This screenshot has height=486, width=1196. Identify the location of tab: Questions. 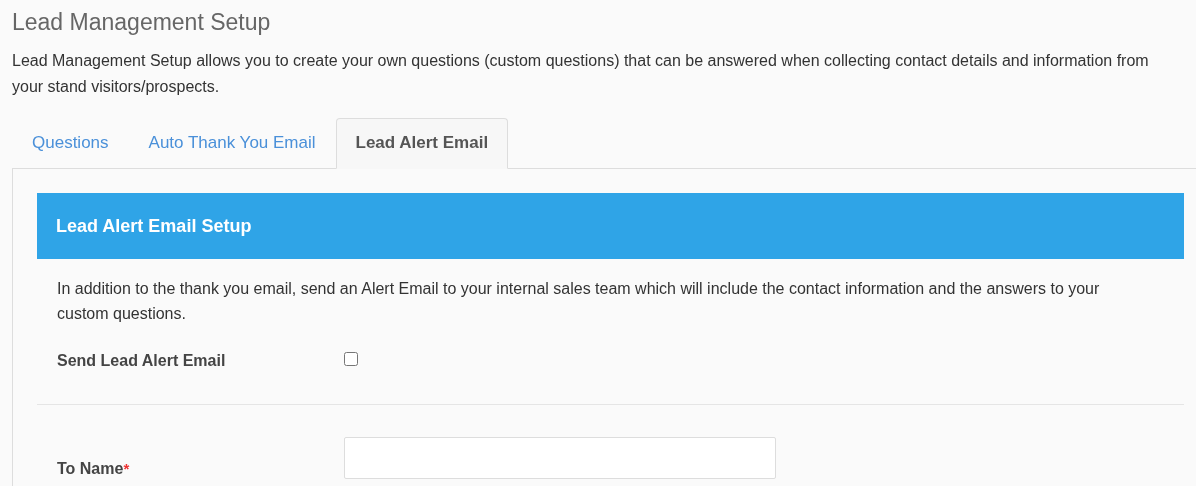
(70, 143).